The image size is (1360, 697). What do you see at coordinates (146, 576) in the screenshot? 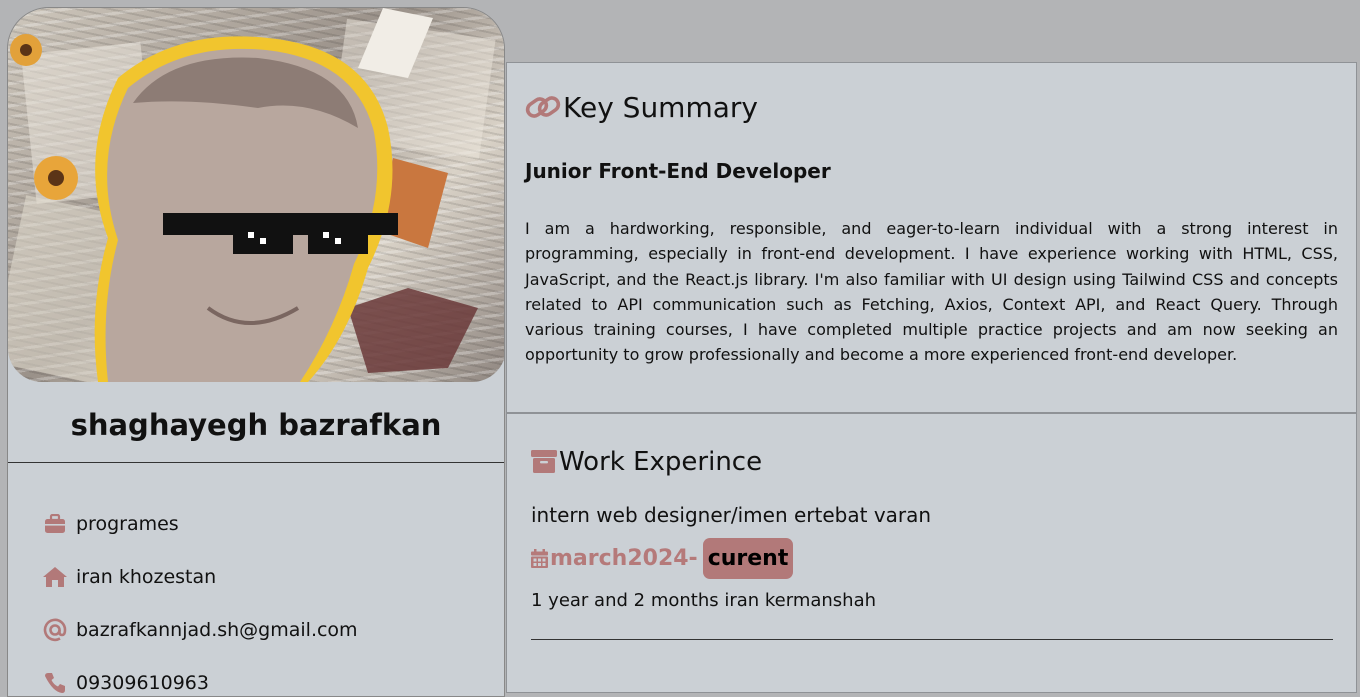
I see `info-item-label: iran khozestan` at bounding box center [146, 576].